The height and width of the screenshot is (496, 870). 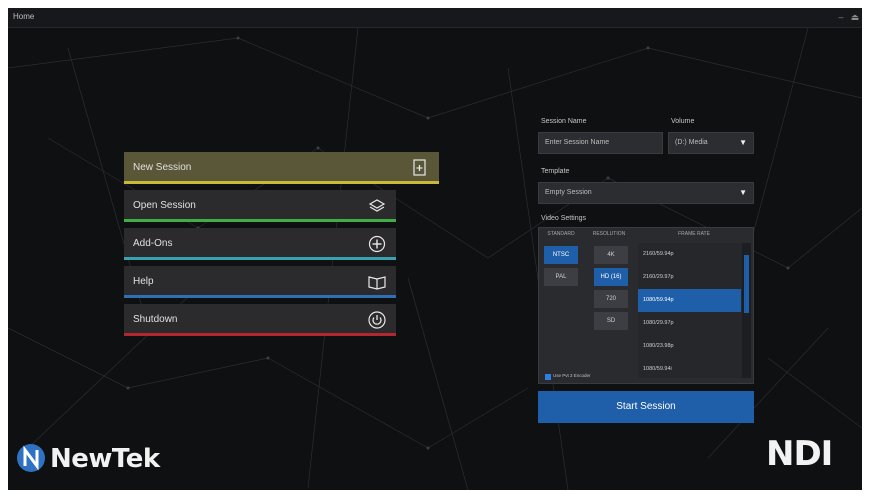 What do you see at coordinates (281, 168) in the screenshot?
I see `new-session-button: New Session` at bounding box center [281, 168].